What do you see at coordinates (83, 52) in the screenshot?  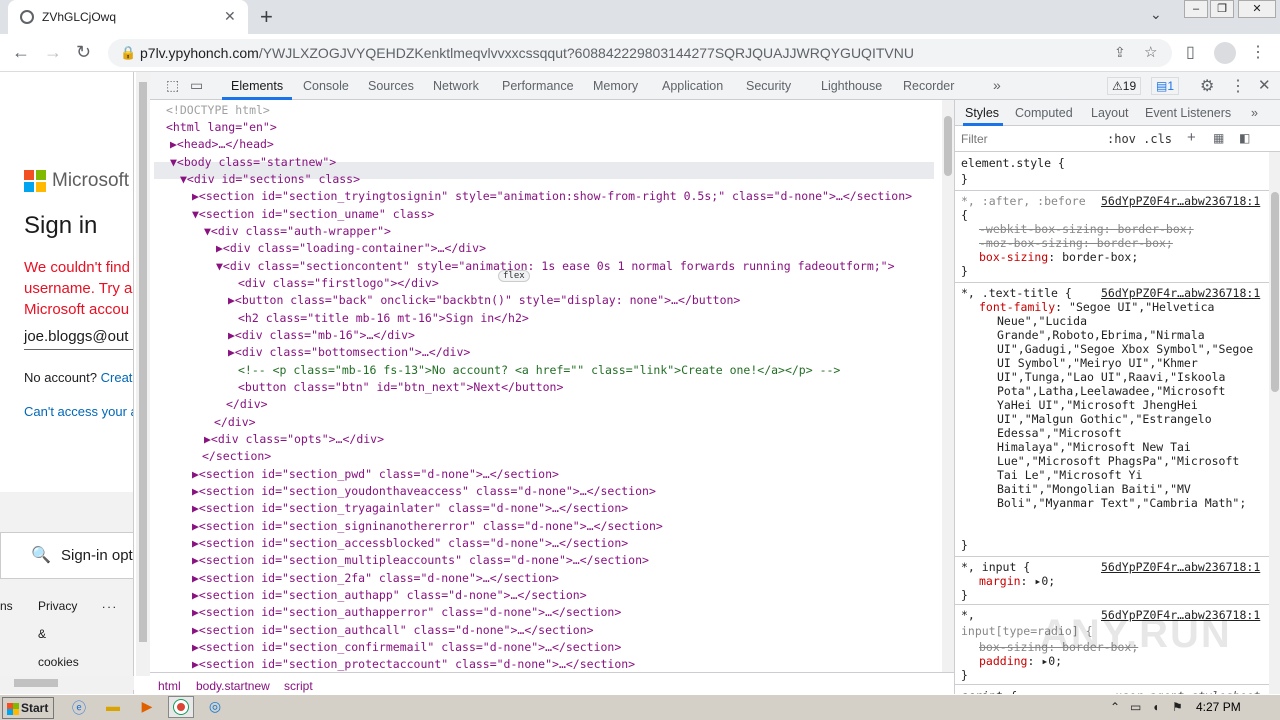 I see `reload-icon: ↻` at bounding box center [83, 52].